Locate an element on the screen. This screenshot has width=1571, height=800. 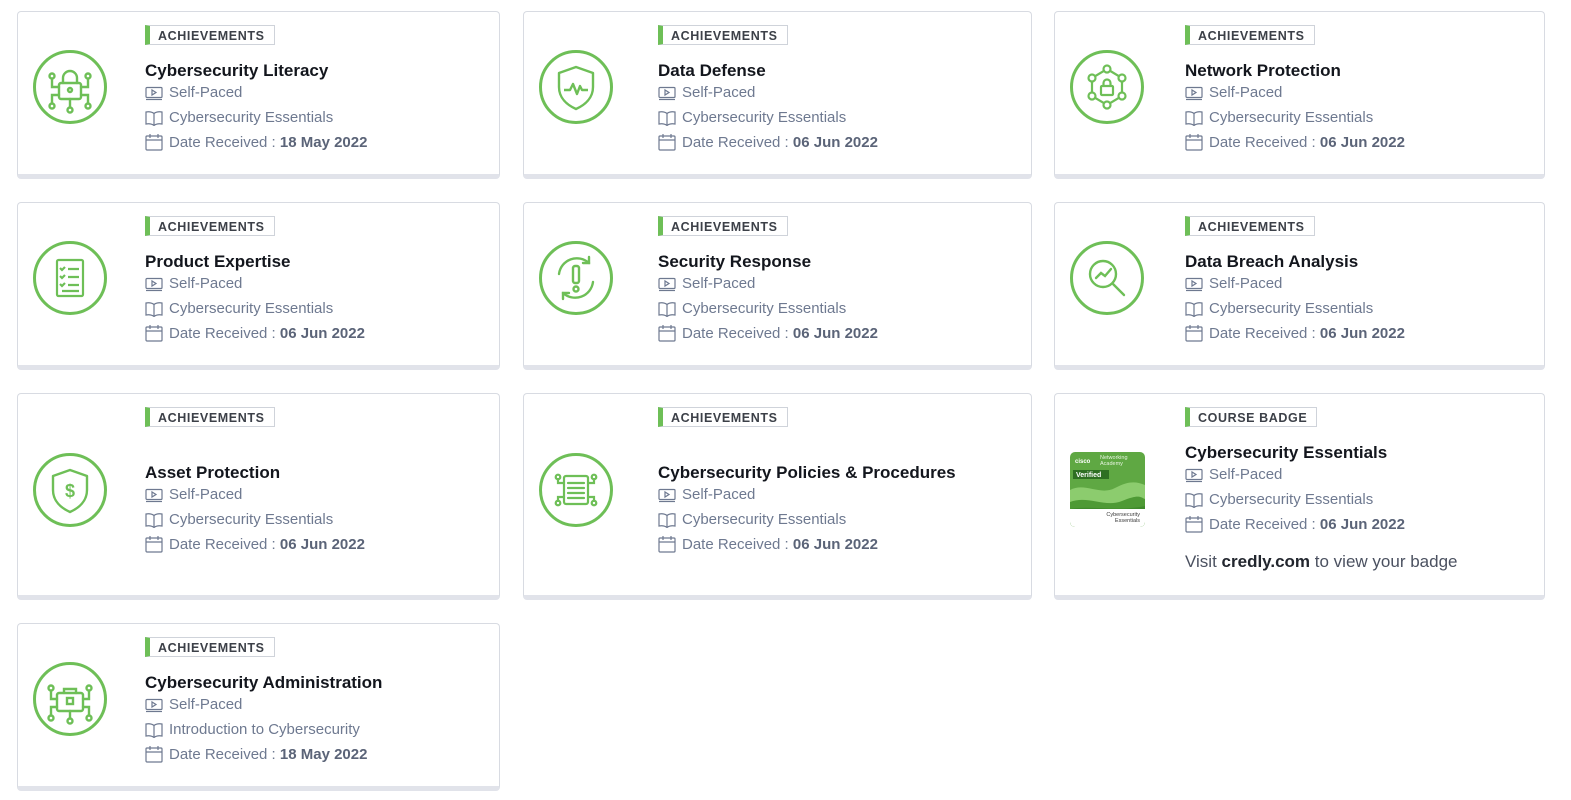
svg-text: cisco is located at coordinates (1083, 462).